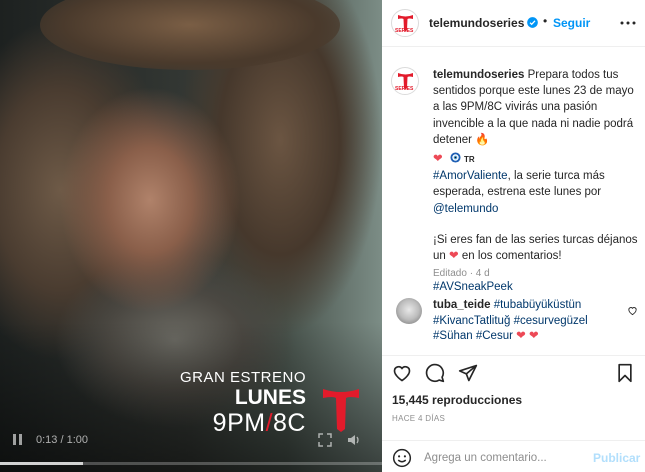 The width and height of the screenshot is (645, 472). Describe the element at coordinates (462, 305) in the screenshot. I see `comment-username: tuba_teide` at that location.